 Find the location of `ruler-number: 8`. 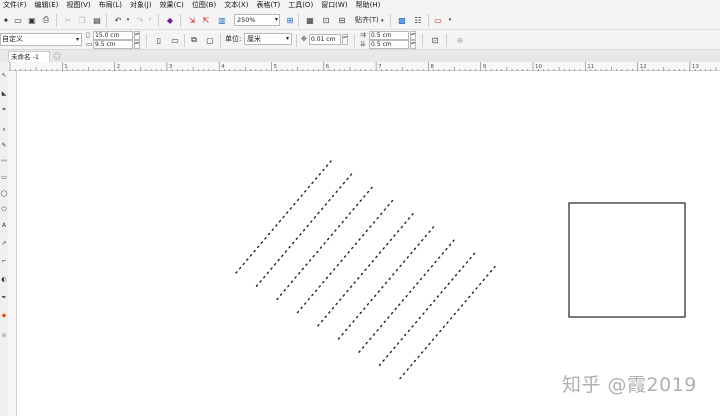

ruler-number: 8 is located at coordinates (432, 67).